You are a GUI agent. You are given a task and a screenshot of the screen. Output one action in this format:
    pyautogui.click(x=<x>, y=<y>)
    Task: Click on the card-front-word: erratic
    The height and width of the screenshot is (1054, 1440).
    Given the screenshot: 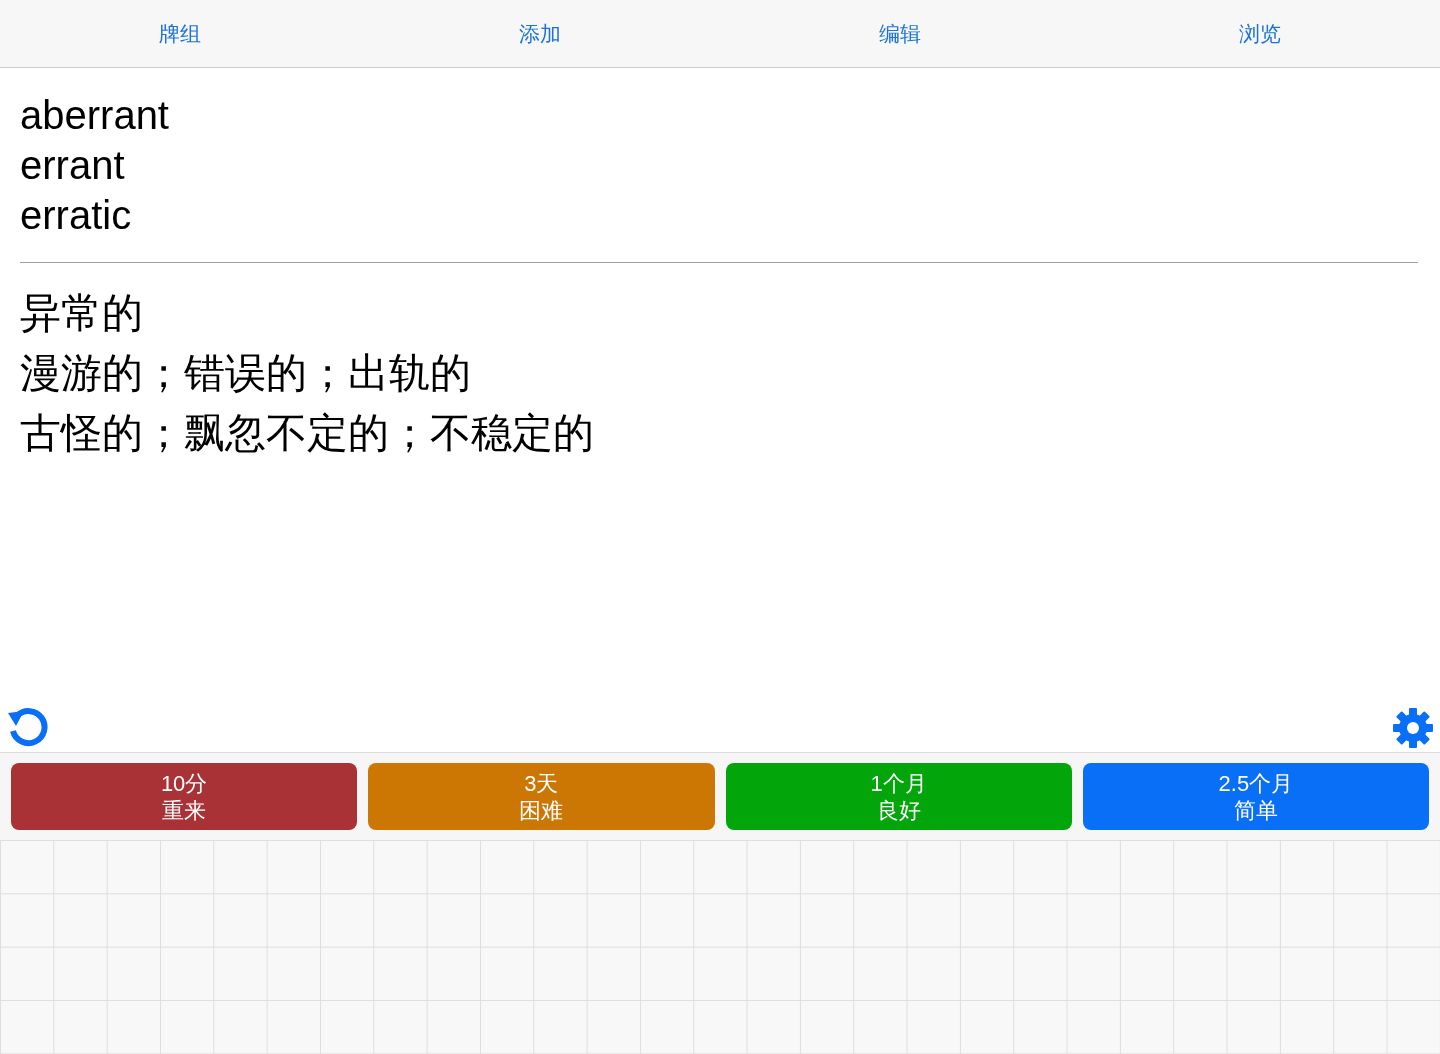 What is the action you would take?
    pyautogui.click(x=76, y=215)
    